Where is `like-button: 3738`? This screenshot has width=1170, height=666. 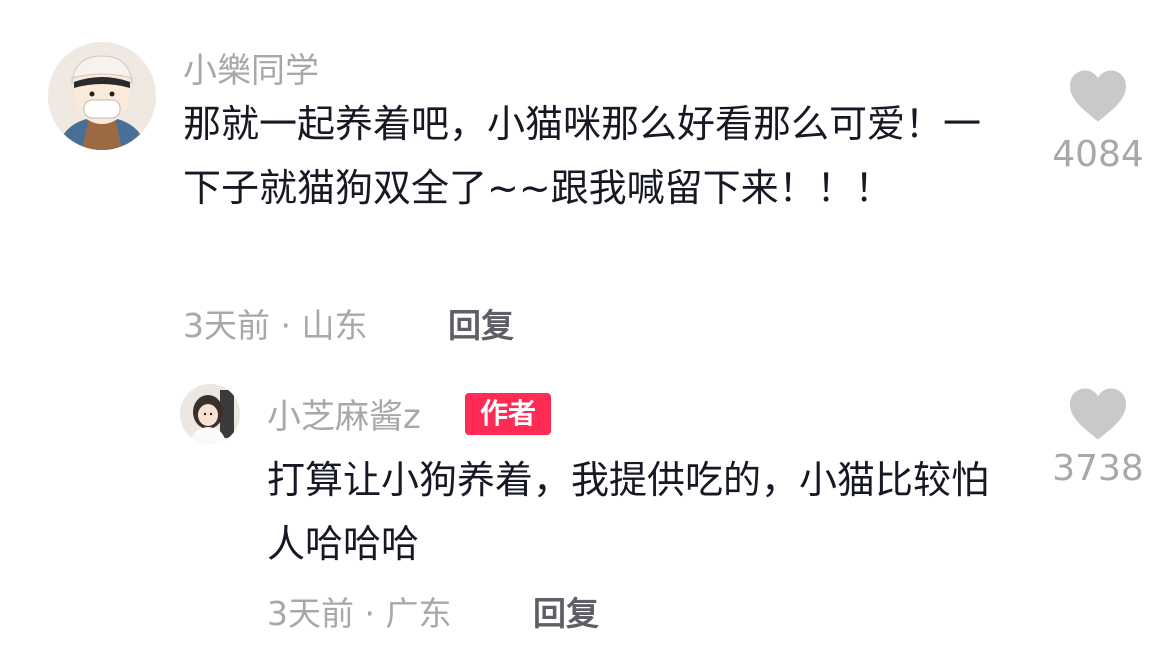
like-button: 3738 is located at coordinates (1098, 437).